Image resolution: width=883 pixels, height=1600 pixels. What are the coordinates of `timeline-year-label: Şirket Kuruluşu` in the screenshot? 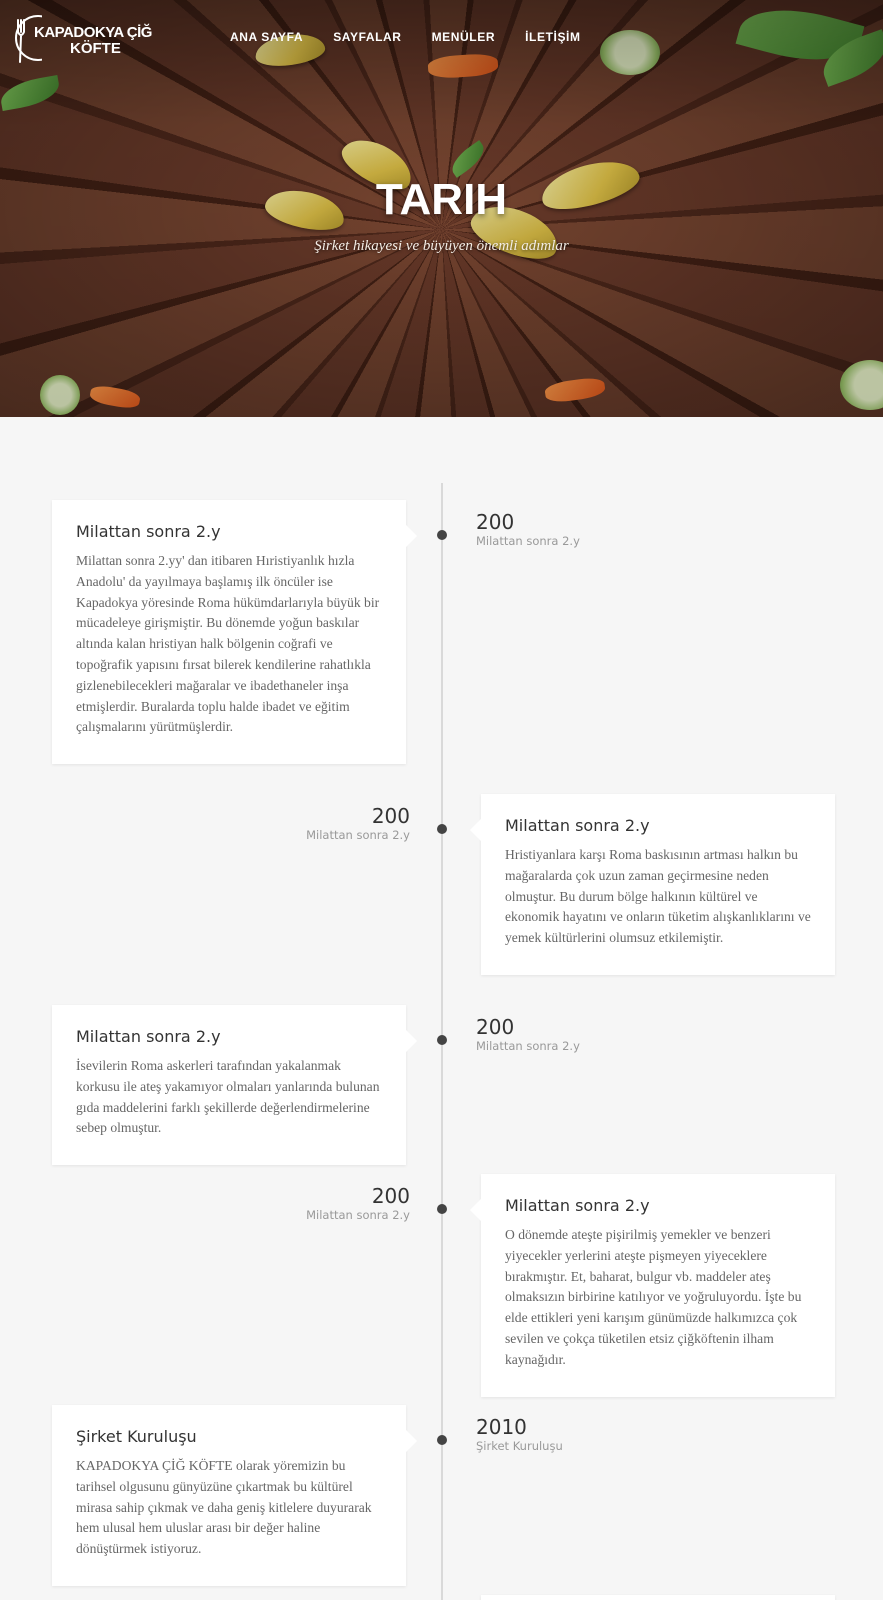 It's located at (519, 1446).